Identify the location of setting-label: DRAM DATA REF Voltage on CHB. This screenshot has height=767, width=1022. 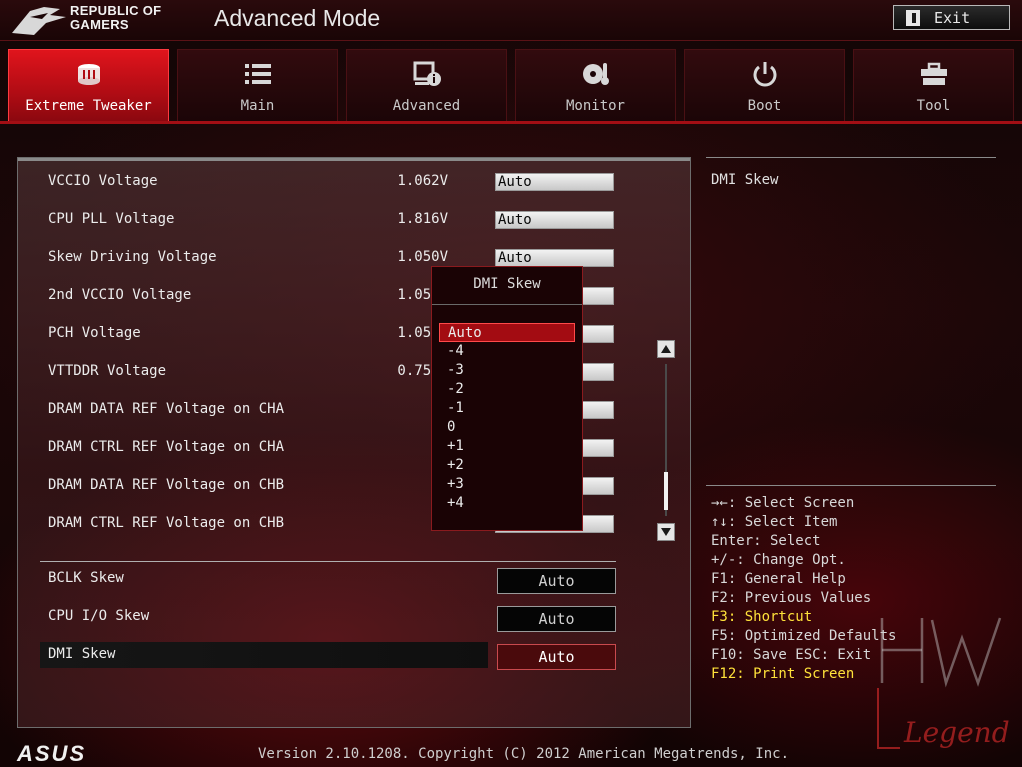
(166, 485).